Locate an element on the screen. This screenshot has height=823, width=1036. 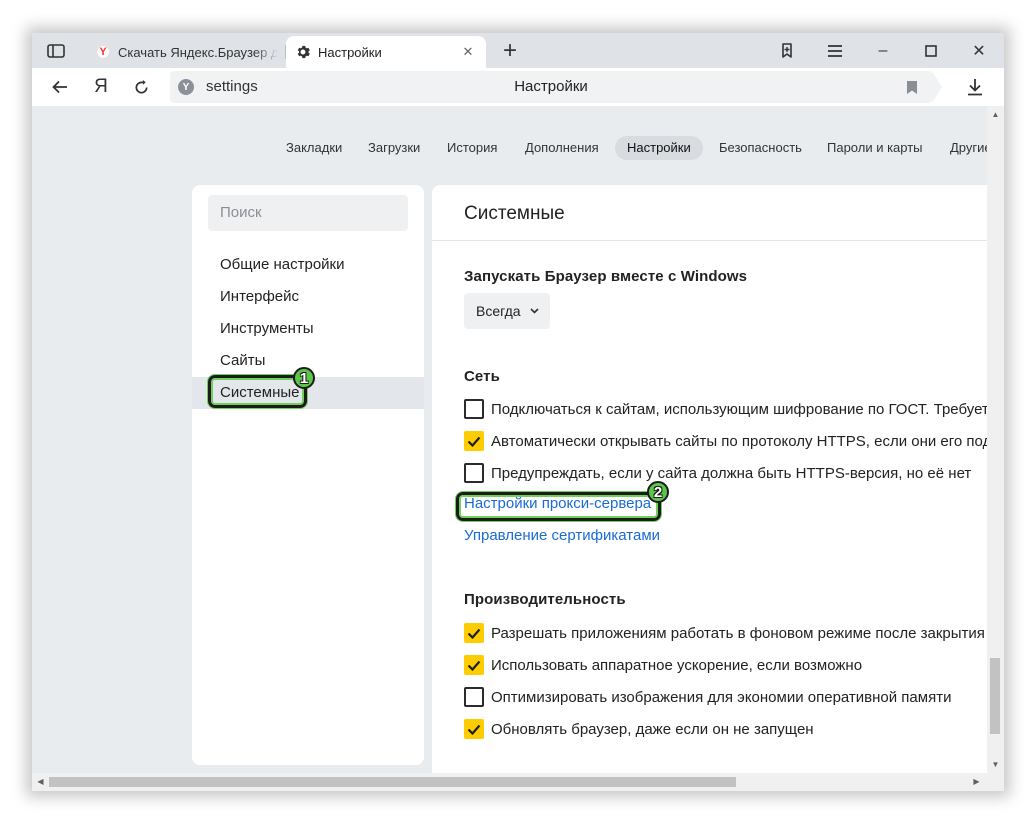
tab-settings: Настройки ✕ is located at coordinates (386, 52).